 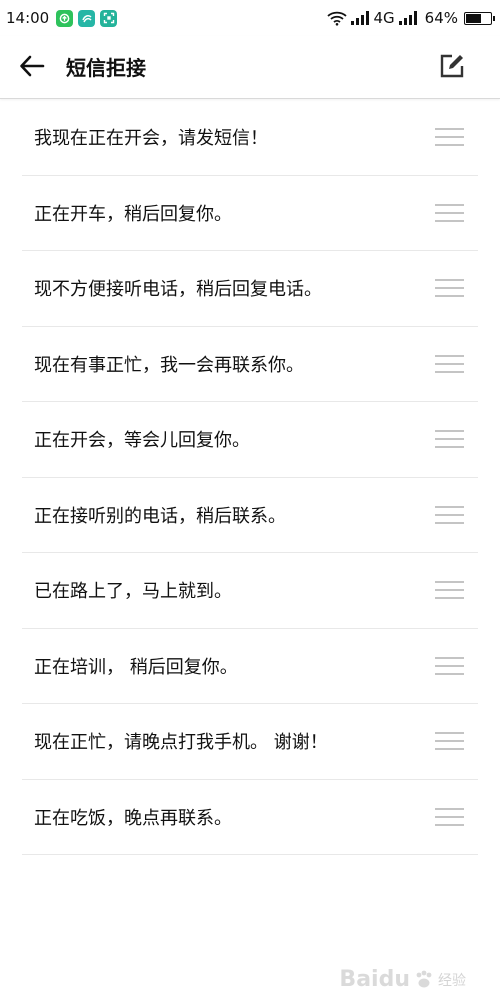 I want to click on battery-icon, so click(x=479, y=18).